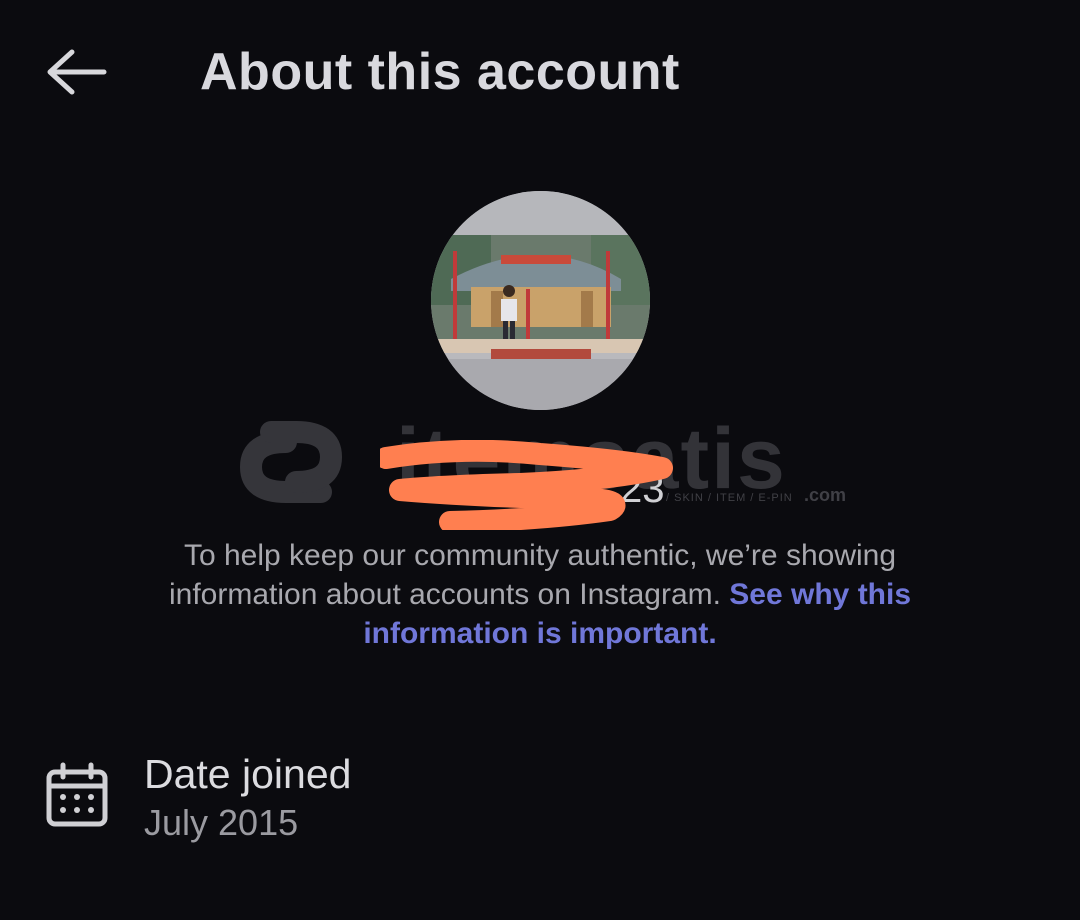  I want to click on calendar-icon, so click(77, 795).